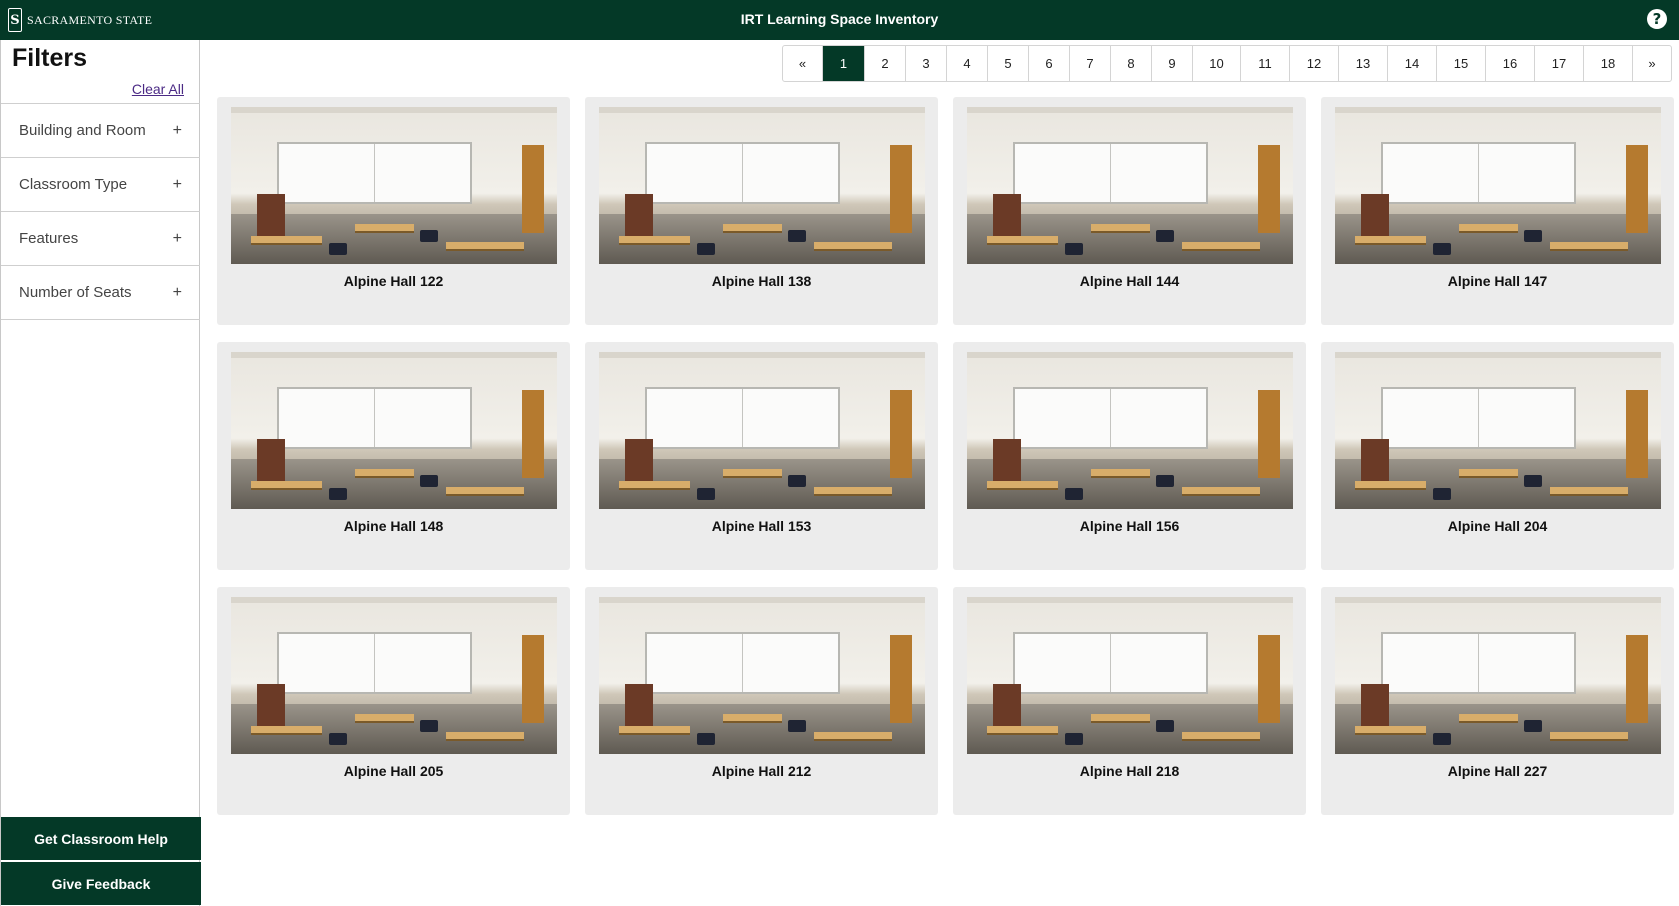  Describe the element at coordinates (1129, 771) in the screenshot. I see `room-name: Alpine Hall 218` at that location.